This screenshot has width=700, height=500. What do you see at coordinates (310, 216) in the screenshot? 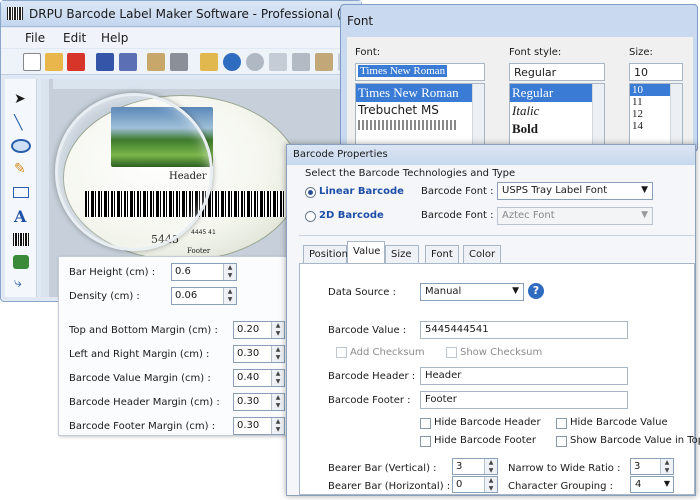
I see `2d-barcode-radio` at bounding box center [310, 216].